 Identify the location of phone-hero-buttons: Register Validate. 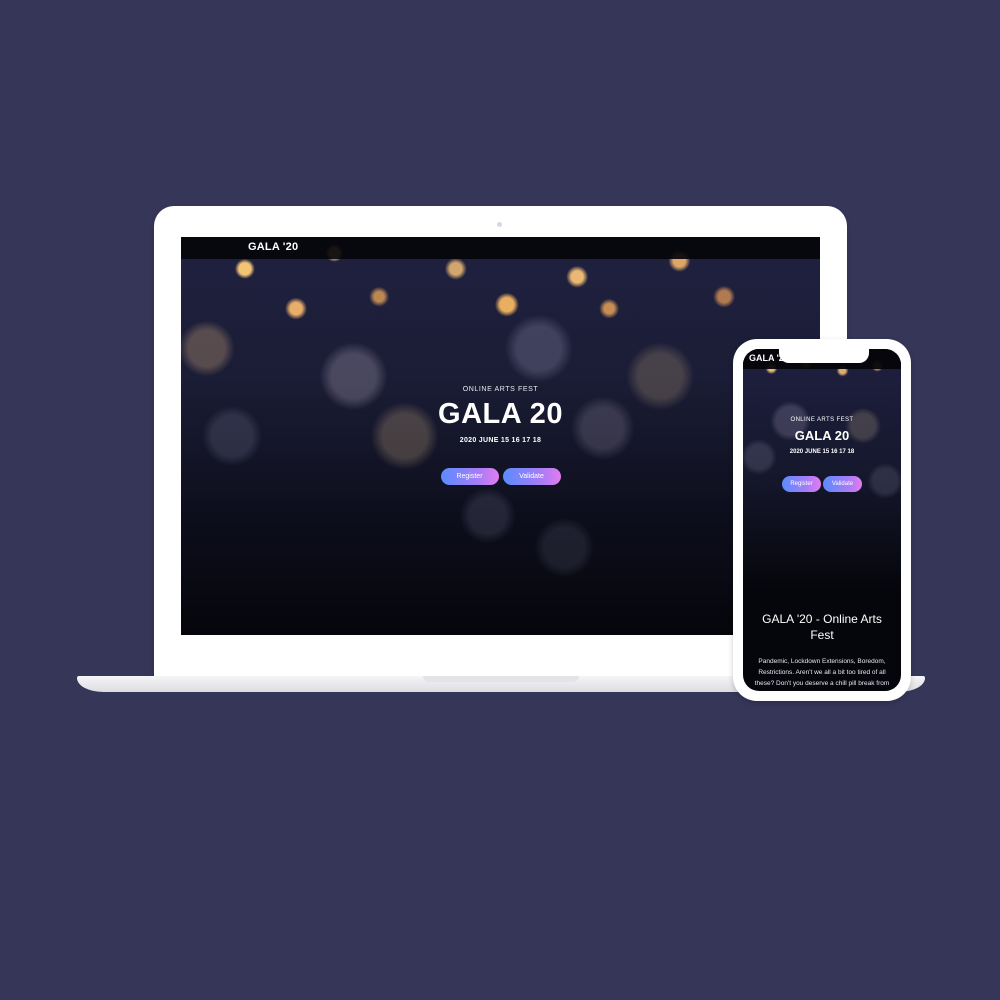
(822, 484).